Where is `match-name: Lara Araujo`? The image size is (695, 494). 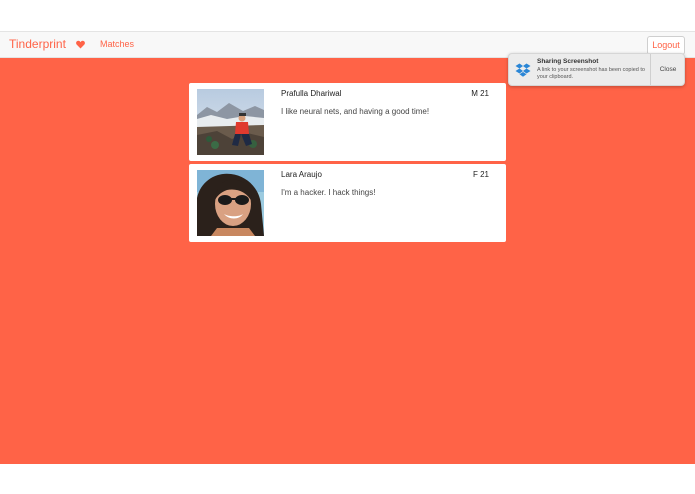
match-name: Lara Araujo is located at coordinates (301, 174).